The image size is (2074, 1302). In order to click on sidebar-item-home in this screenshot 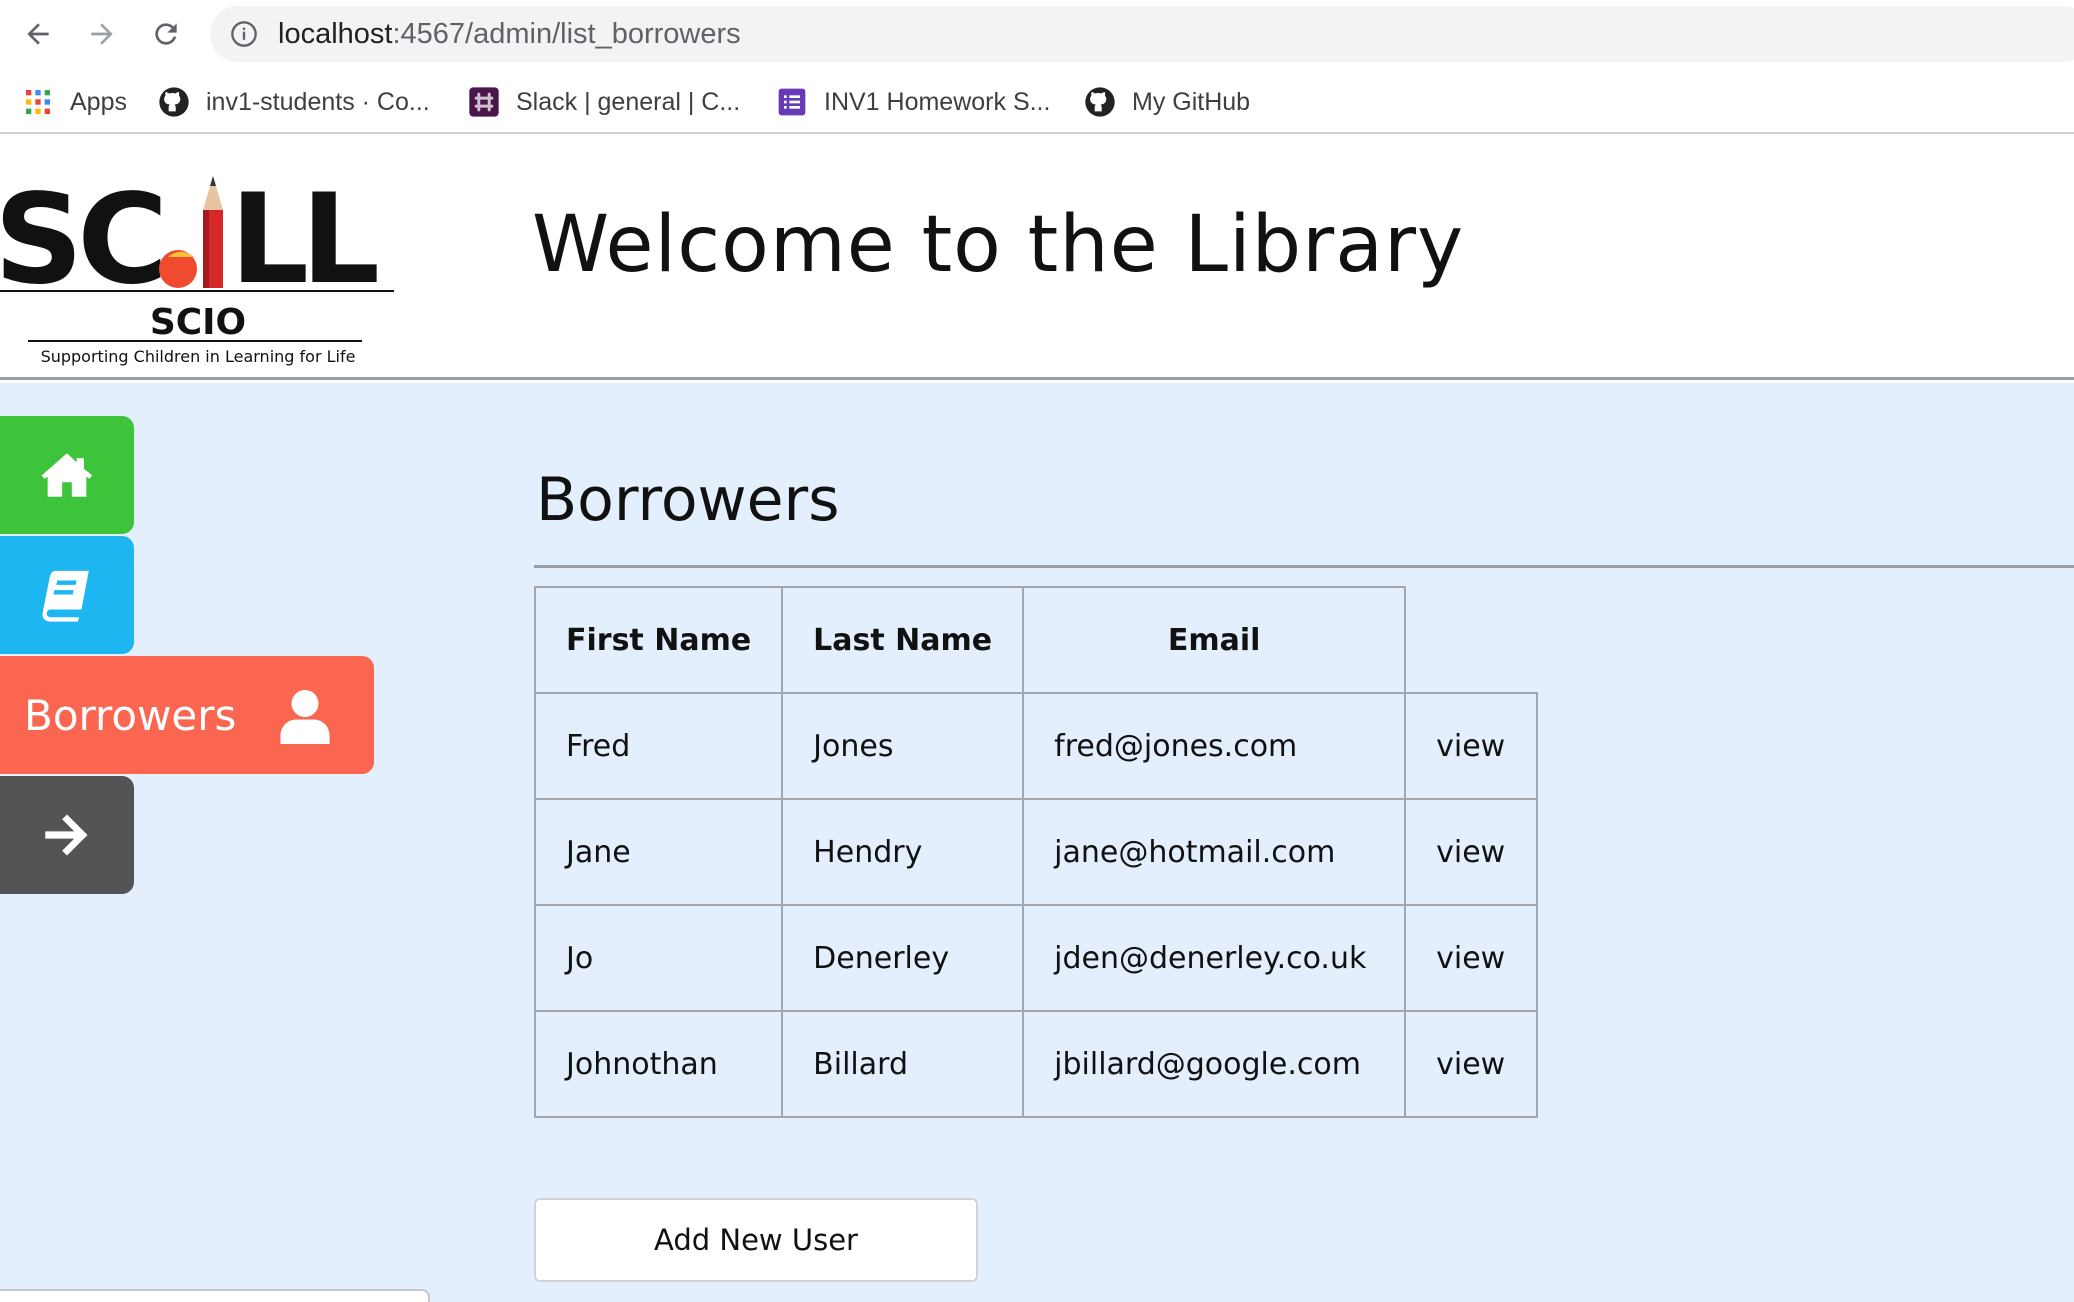, I will do `click(67, 475)`.